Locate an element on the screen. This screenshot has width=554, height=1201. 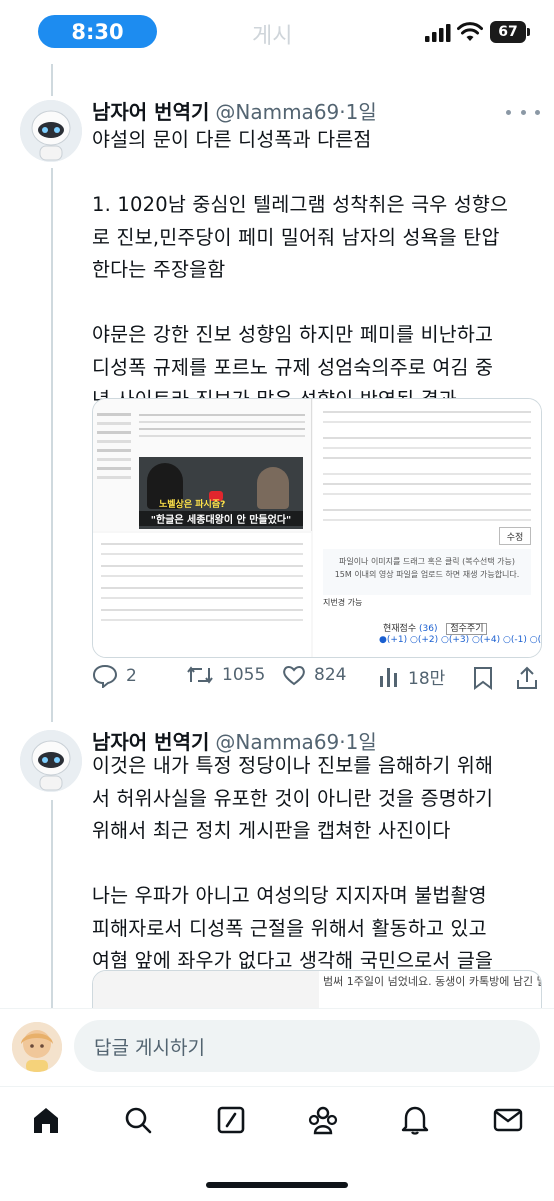
retweet-icon is located at coordinates (200, 675).